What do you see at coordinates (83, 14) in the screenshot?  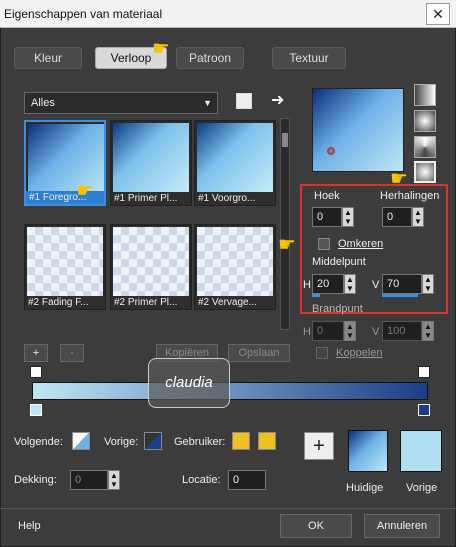 I see `window-title: Eigenschappen van materiaal` at bounding box center [83, 14].